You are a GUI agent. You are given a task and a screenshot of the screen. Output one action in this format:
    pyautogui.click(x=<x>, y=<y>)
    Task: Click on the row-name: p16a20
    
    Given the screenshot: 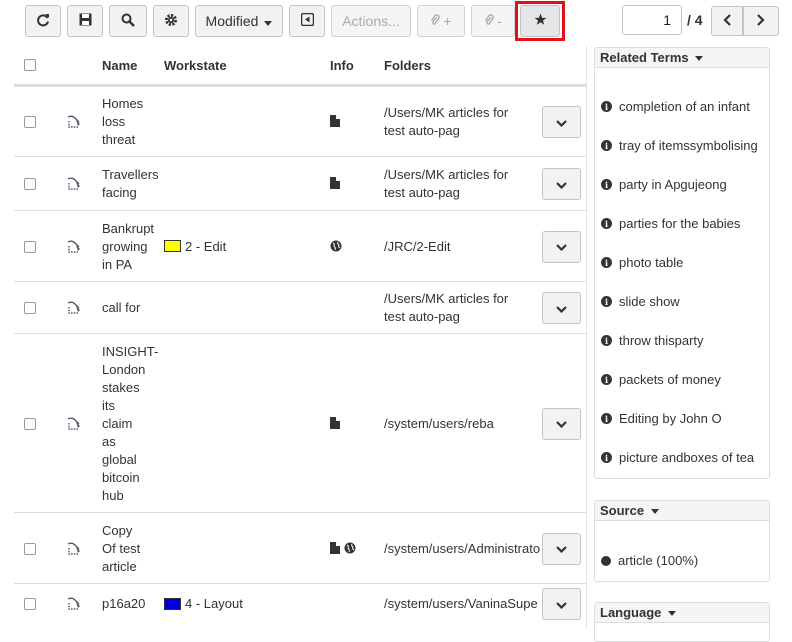 What is the action you would take?
    pyautogui.click(x=130, y=604)
    